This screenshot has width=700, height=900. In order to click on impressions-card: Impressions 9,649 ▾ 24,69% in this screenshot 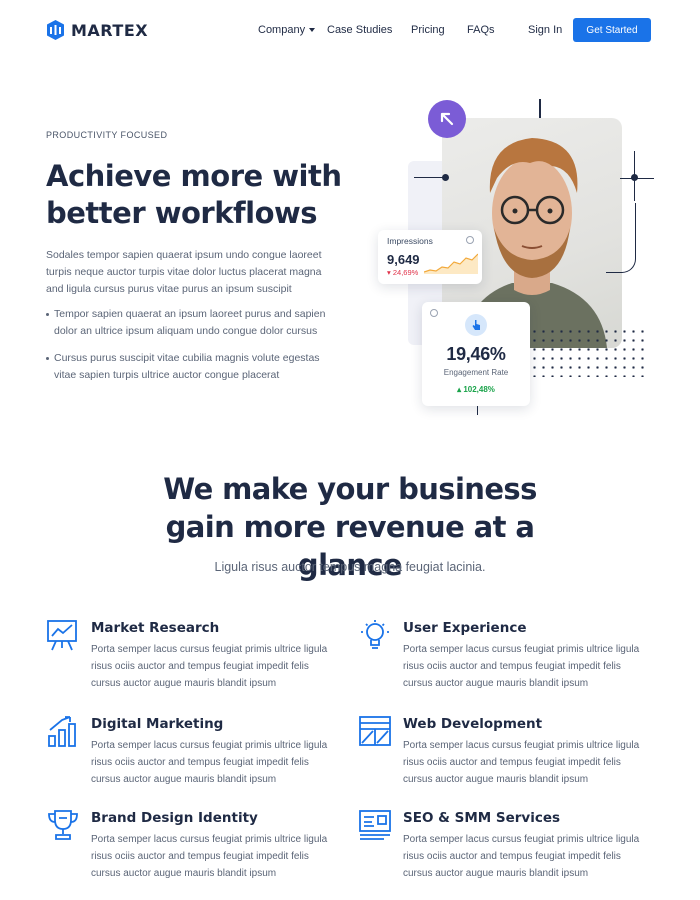, I will do `click(430, 257)`.